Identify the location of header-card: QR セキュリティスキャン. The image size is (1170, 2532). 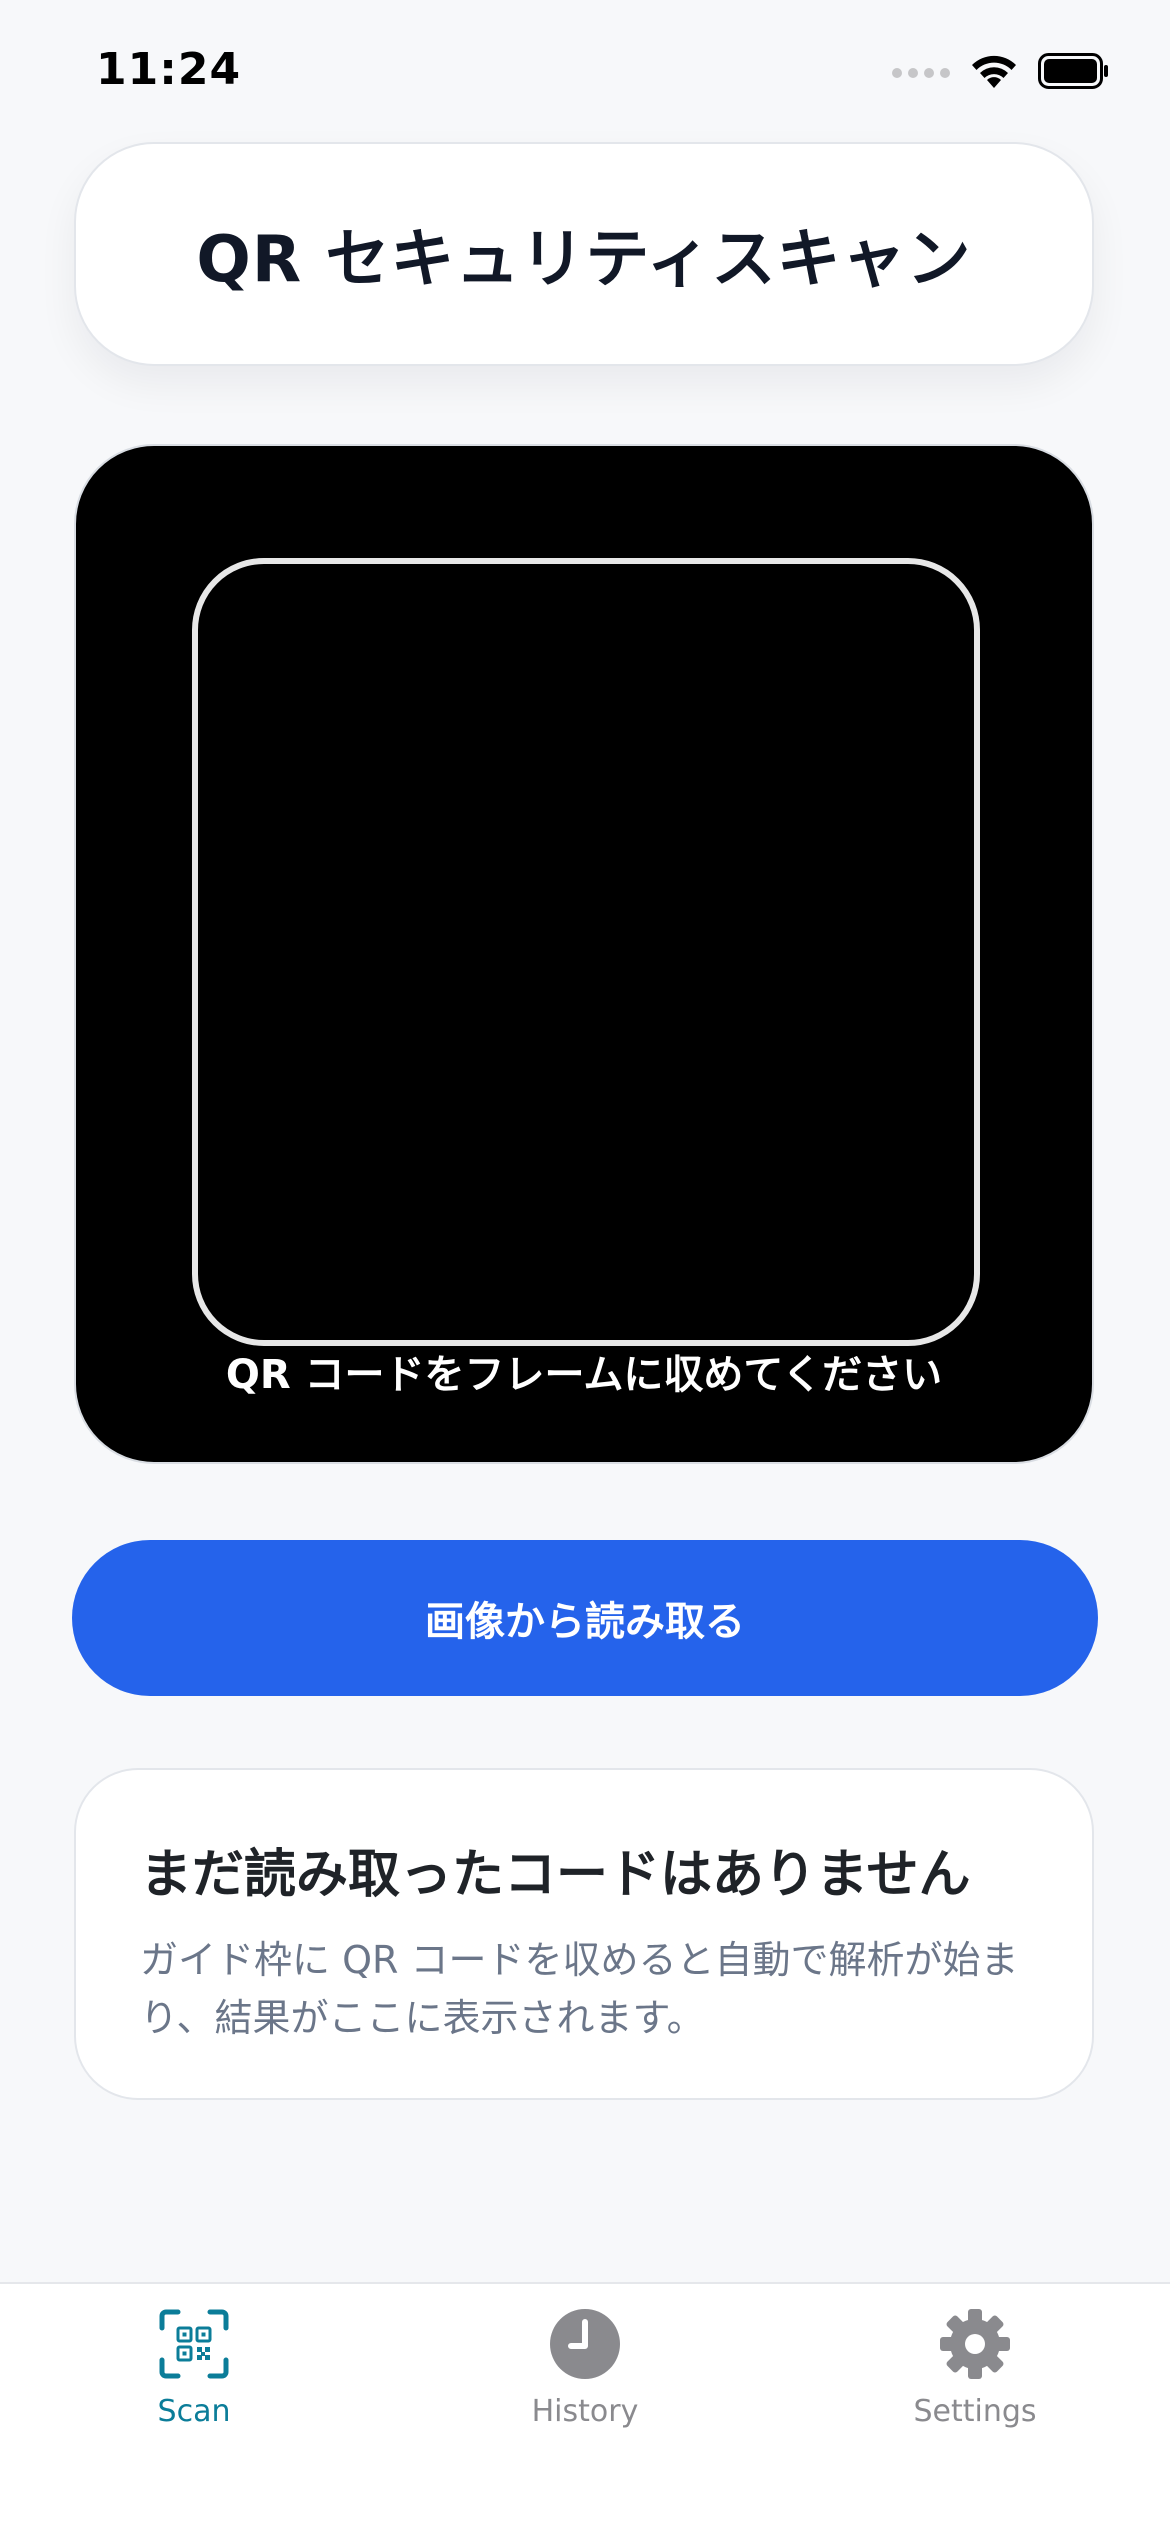
(584, 254).